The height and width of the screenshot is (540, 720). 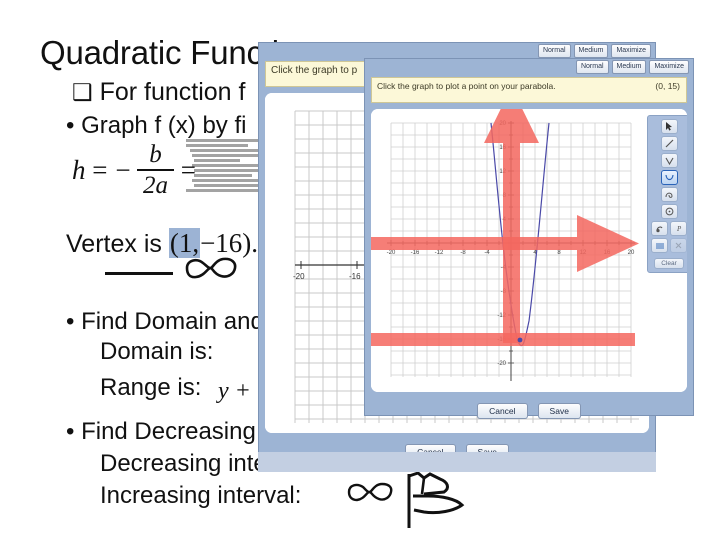 What do you see at coordinates (669, 177) in the screenshot?
I see `parabola-tool` at bounding box center [669, 177].